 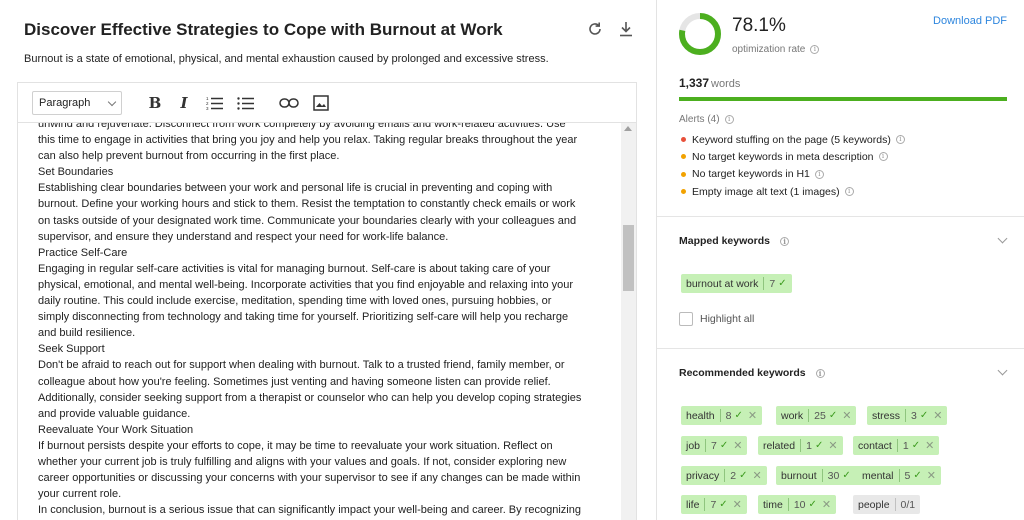 I want to click on editor-line: Reevaluate Your Work Situation, so click(x=116, y=429).